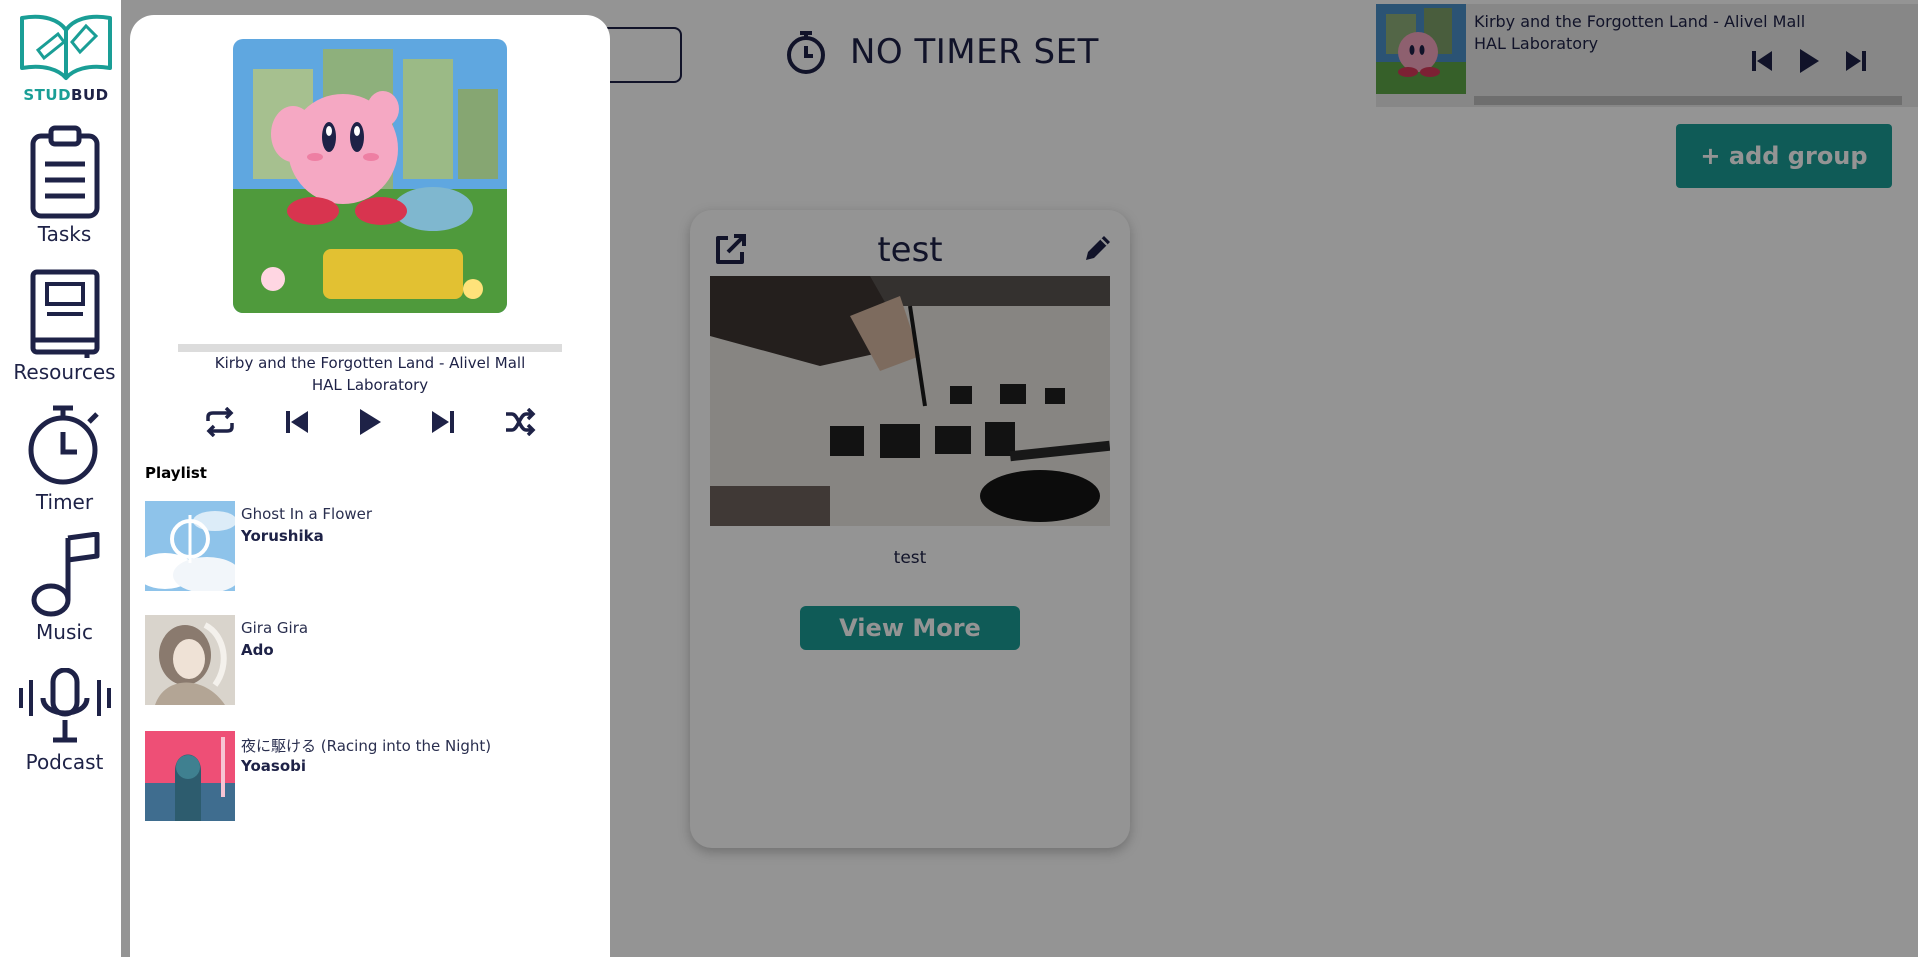 The height and width of the screenshot is (957, 1918). What do you see at coordinates (282, 536) in the screenshot?
I see `track-artist: Yorushika` at bounding box center [282, 536].